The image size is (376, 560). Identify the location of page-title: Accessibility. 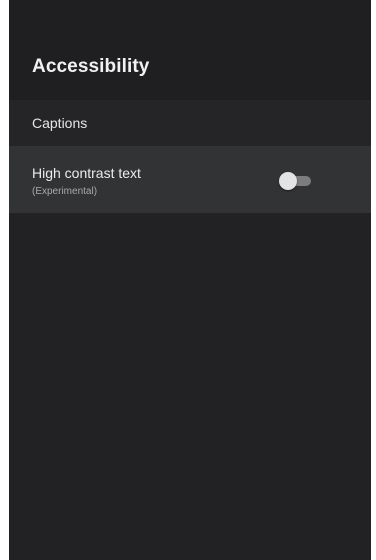
(91, 66).